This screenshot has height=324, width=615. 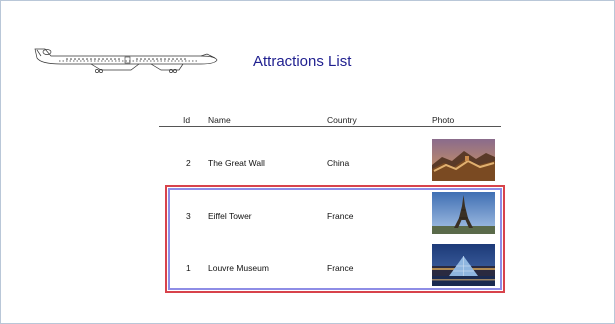 I want to click on airplane-illustration, so click(x=126, y=60).